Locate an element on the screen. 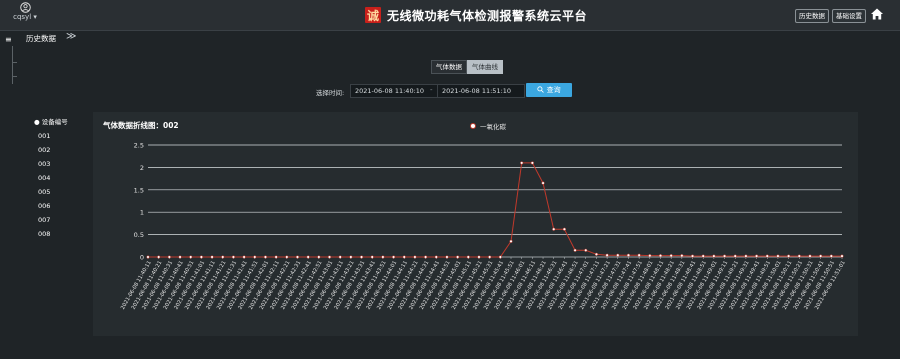 This screenshot has width=900, height=359. basic-settings-button: 基础设置 is located at coordinates (849, 16).